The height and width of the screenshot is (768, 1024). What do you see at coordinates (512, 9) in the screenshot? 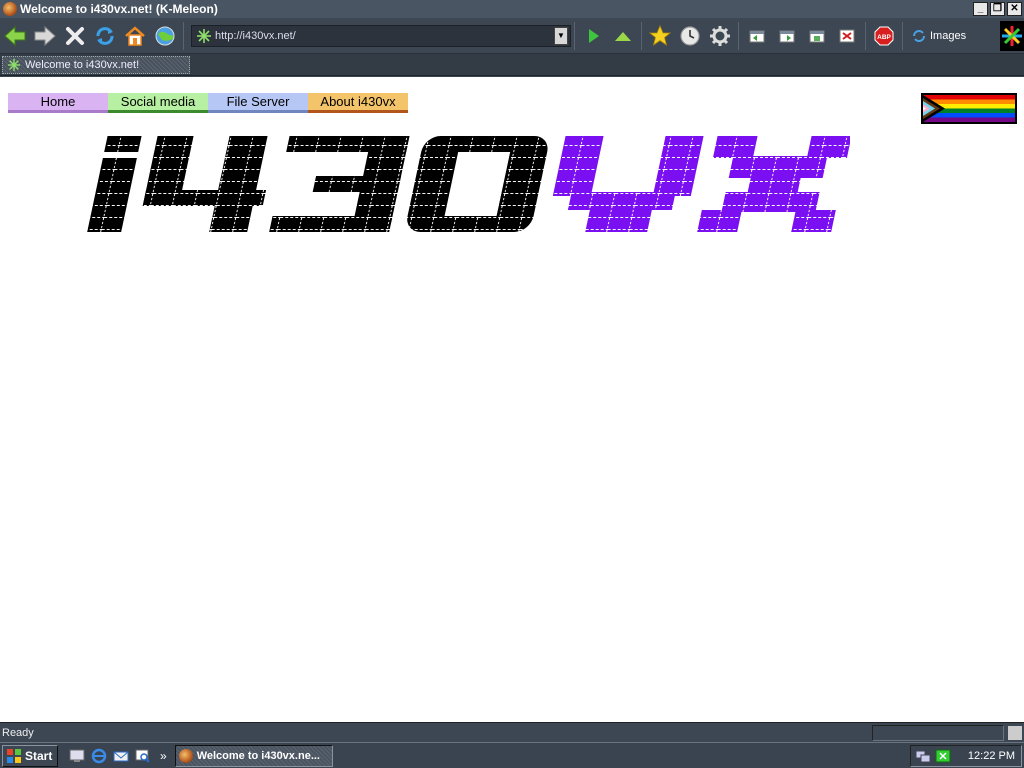
I see `title-bar: Welcome to i430vx.net! (K-Meleon) _ ❐ ✕` at bounding box center [512, 9].